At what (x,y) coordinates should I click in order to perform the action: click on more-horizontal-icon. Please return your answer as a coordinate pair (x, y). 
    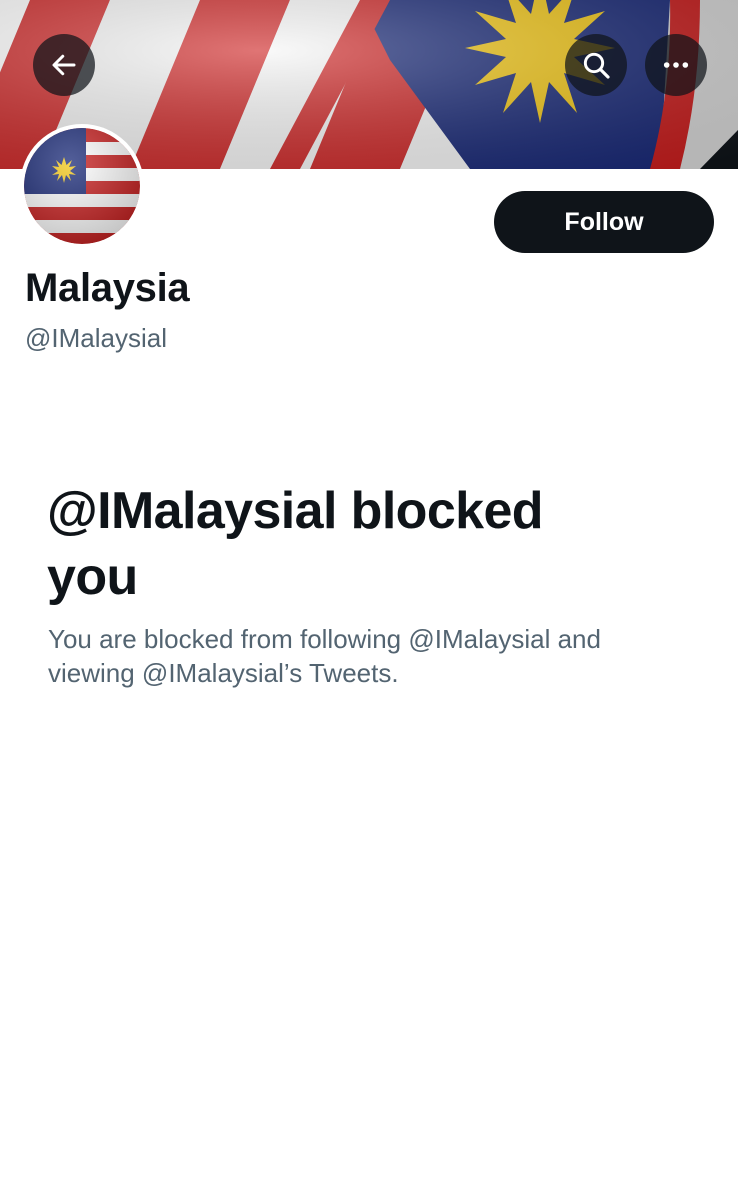
    Looking at the image, I should click on (676, 65).